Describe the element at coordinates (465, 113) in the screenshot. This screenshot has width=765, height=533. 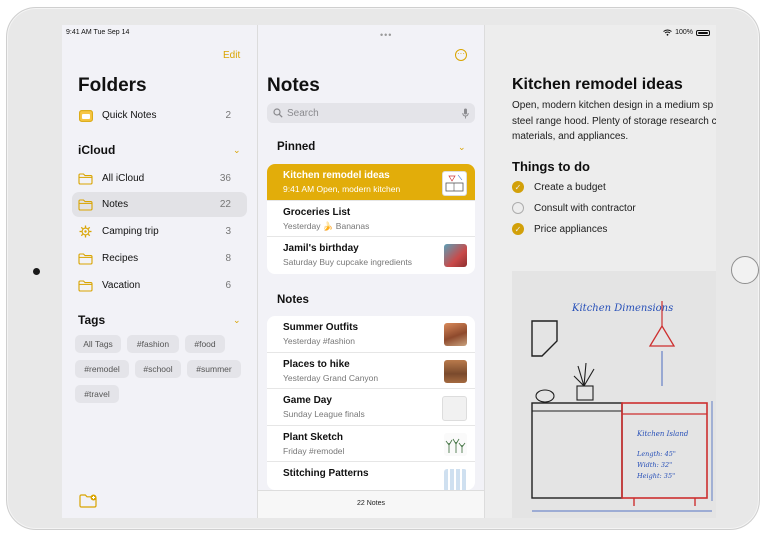
I see `microphone-icon` at that location.